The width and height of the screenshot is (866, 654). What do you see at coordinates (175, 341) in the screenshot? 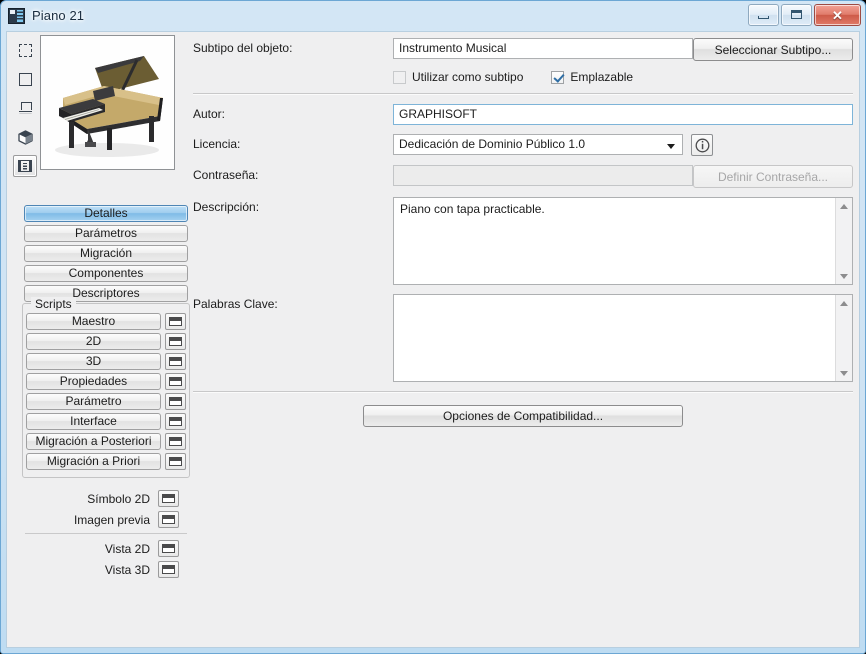
I see `open-window-icon-2d` at bounding box center [175, 341].